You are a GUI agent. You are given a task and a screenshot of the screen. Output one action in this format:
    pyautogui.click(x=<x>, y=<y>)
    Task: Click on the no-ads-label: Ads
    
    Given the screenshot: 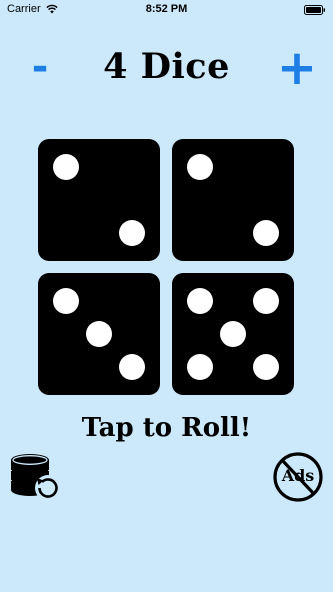 What is the action you would take?
    pyautogui.click(x=298, y=475)
    